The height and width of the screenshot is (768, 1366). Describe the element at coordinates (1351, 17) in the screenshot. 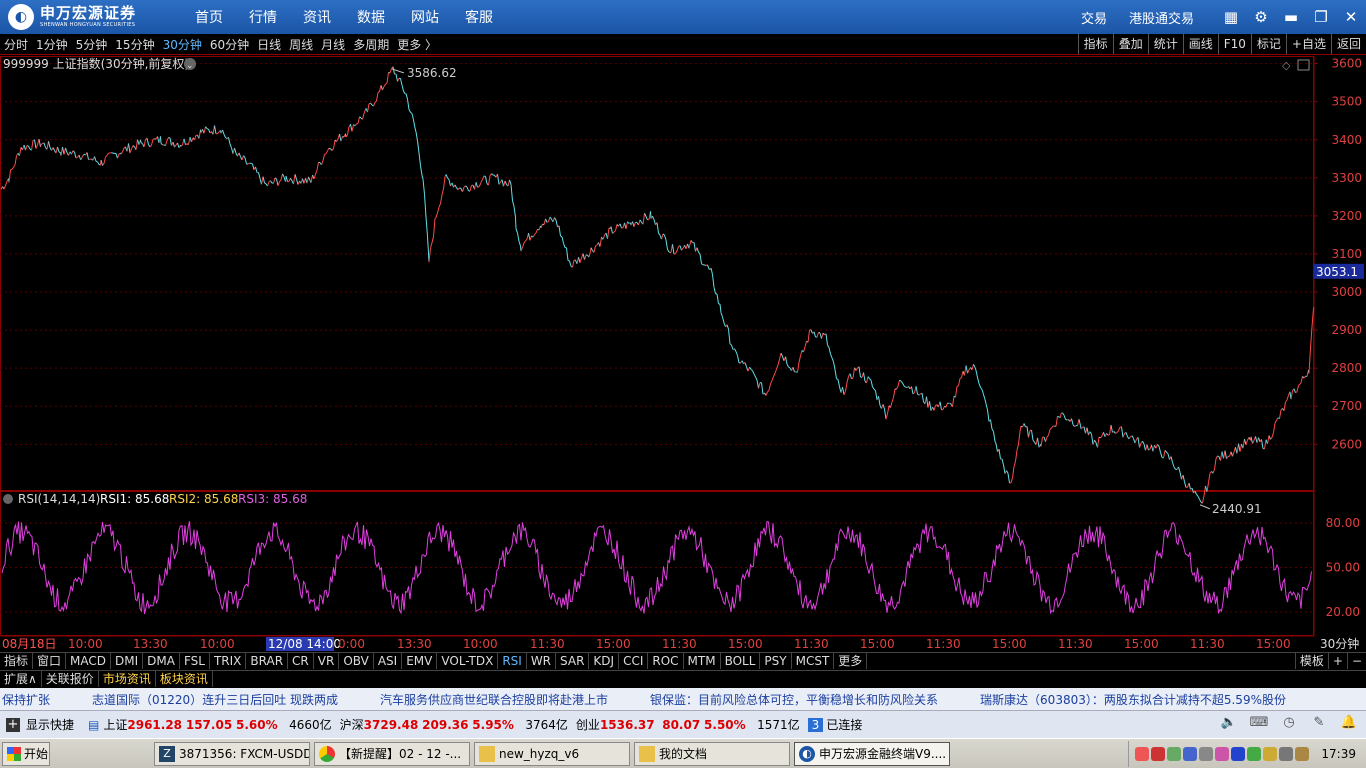

I see `close-icon: ✕` at that location.